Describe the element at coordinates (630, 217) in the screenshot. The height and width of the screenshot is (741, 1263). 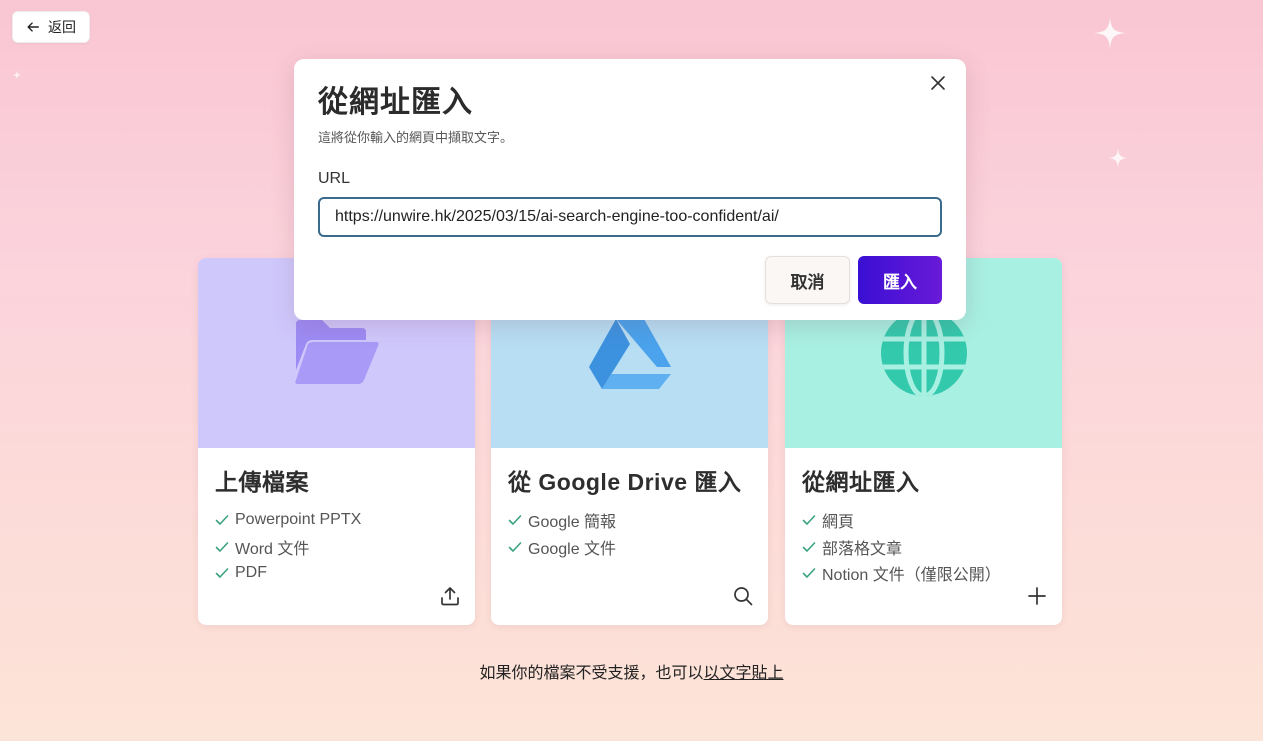
I see `url-input` at that location.